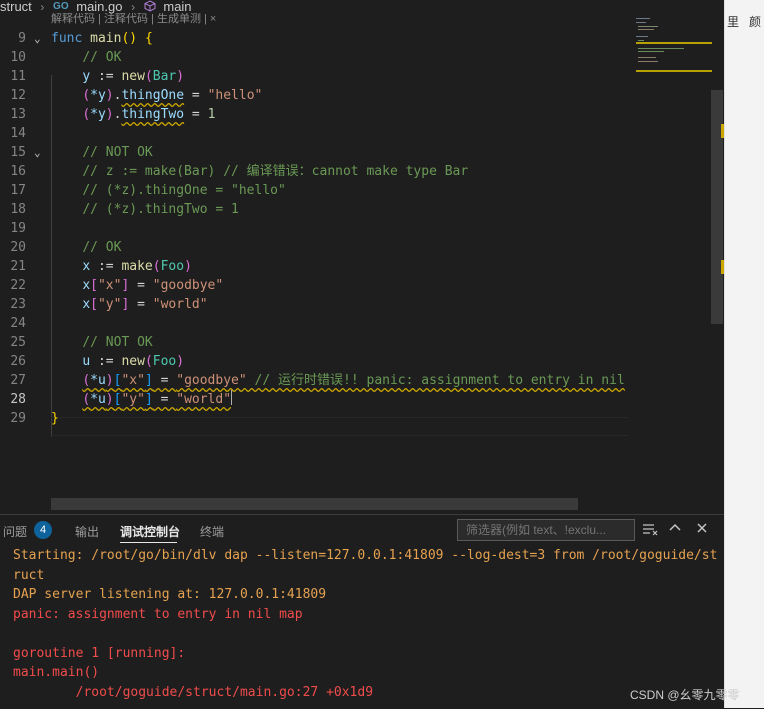 This screenshot has height=709, width=764. Describe the element at coordinates (314, 133) in the screenshot. I see `code-line: 14` at that location.